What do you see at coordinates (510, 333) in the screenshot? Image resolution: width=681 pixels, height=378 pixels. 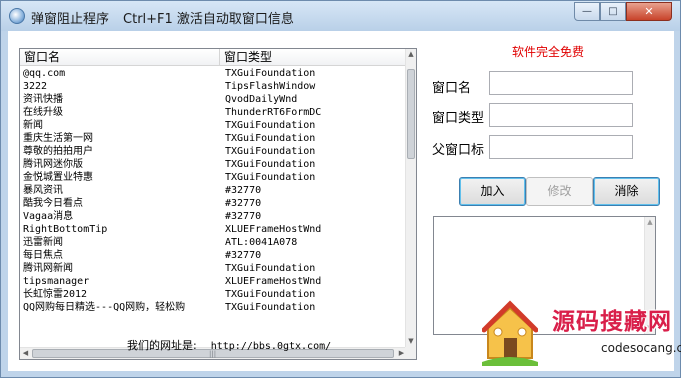 I see `house-logo-icon` at bounding box center [510, 333].